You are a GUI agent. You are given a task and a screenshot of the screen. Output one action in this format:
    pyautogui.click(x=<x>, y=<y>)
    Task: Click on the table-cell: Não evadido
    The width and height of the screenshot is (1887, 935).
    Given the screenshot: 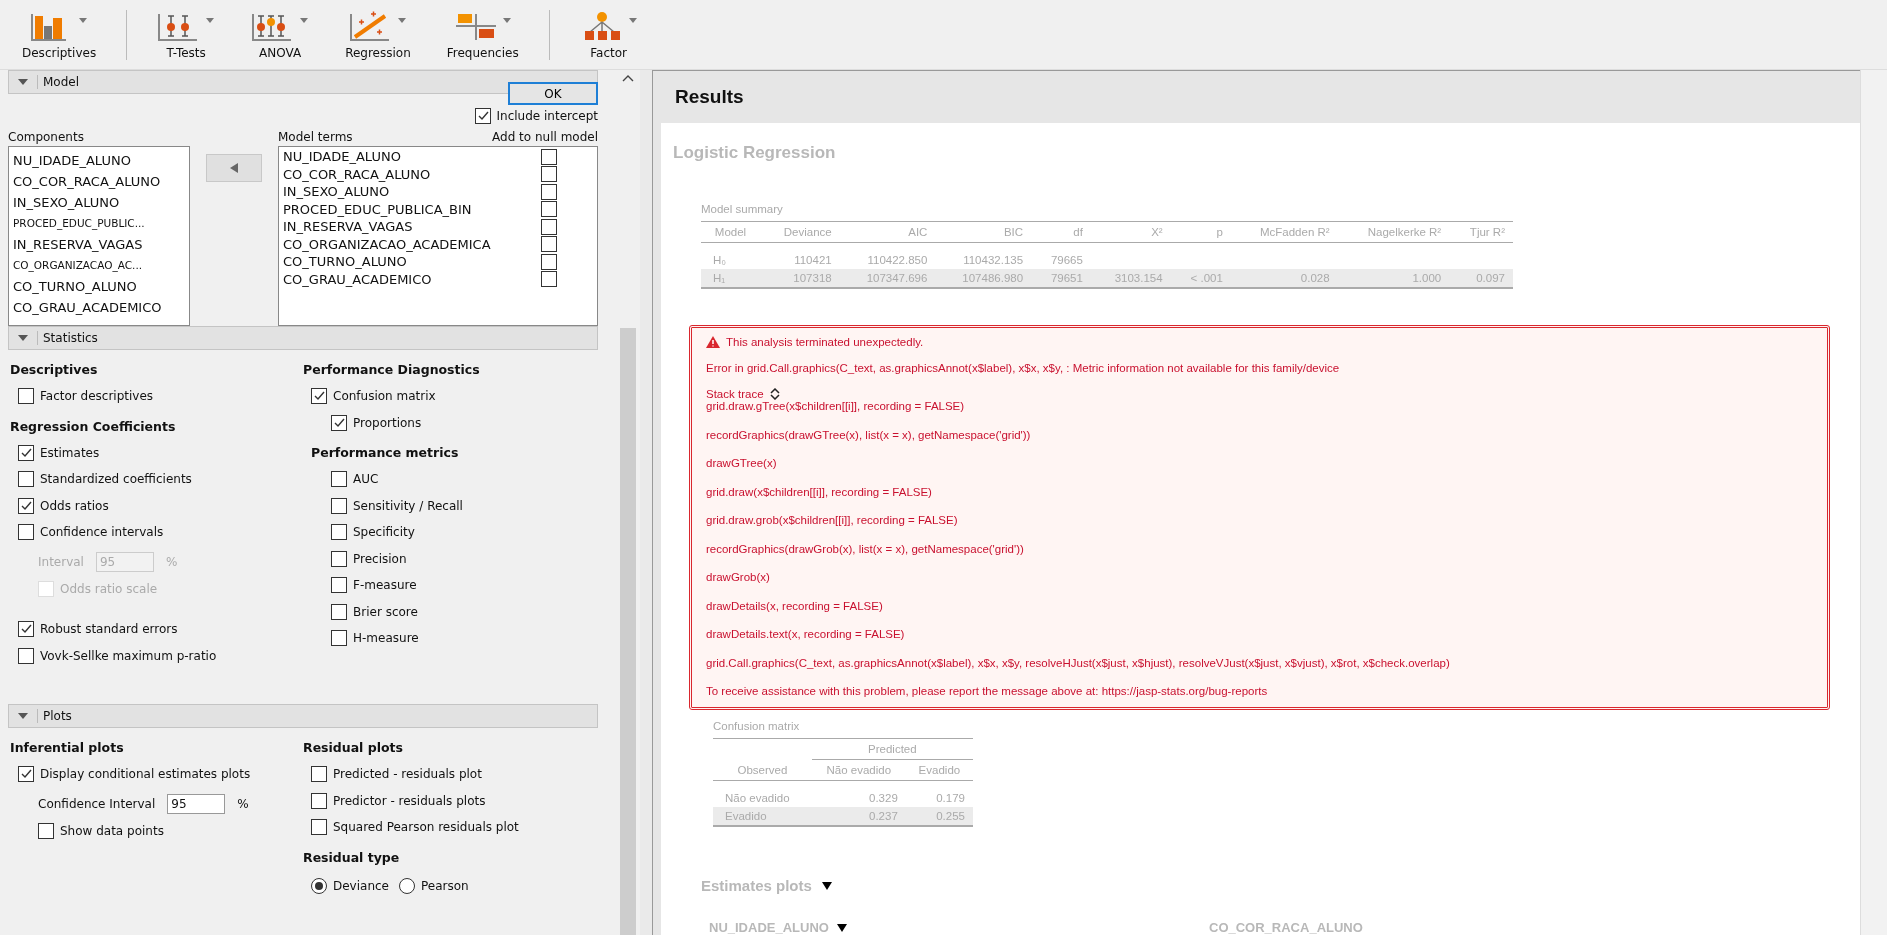 What is the action you would take?
    pyautogui.click(x=757, y=798)
    